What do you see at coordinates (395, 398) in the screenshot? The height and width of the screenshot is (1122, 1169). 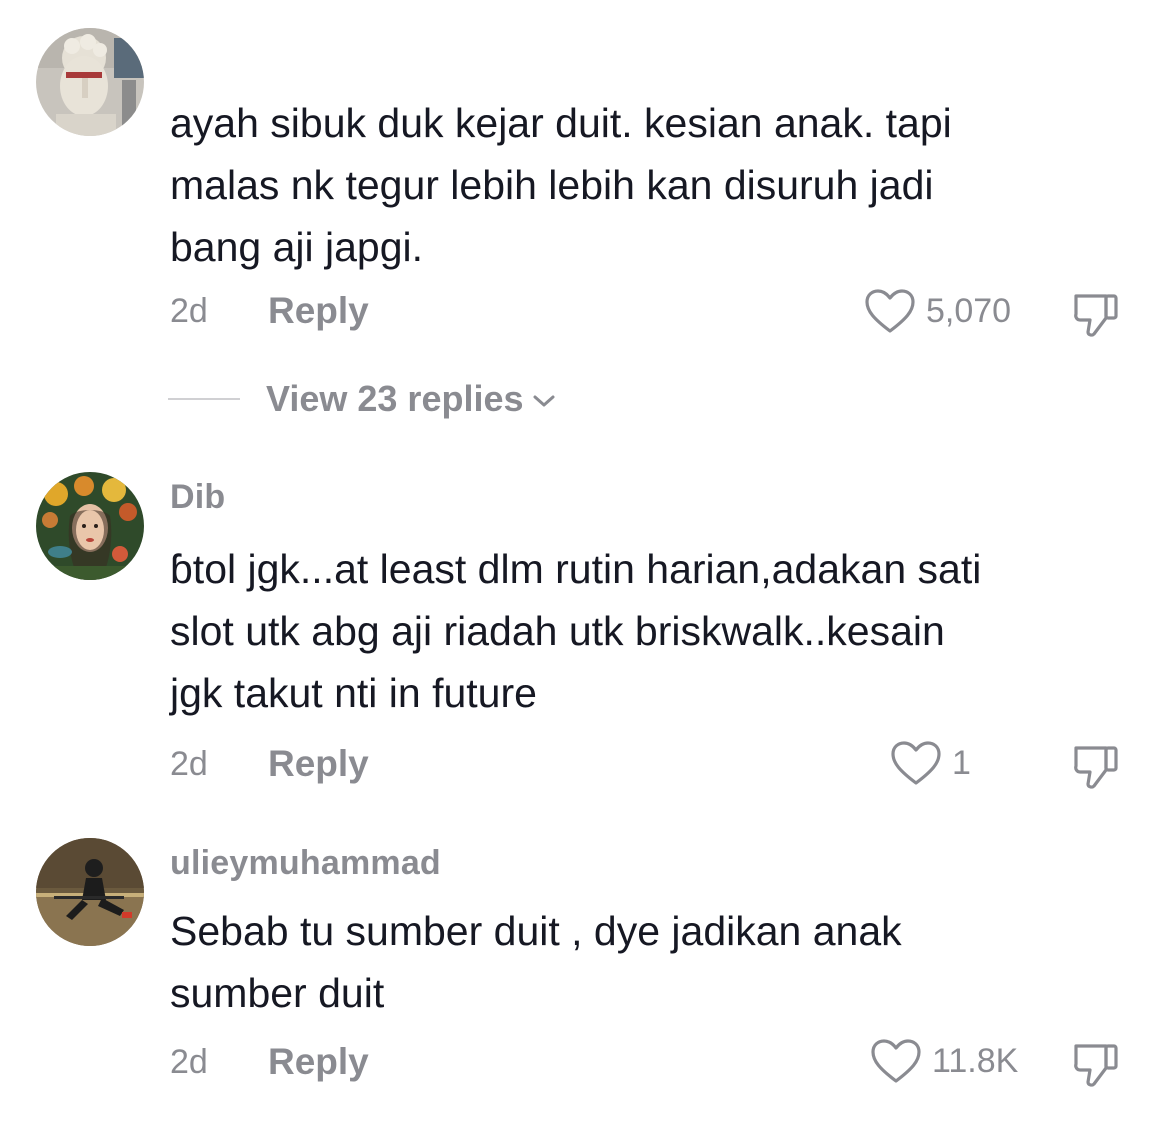 I see `view-replies-label: View 23 replies` at bounding box center [395, 398].